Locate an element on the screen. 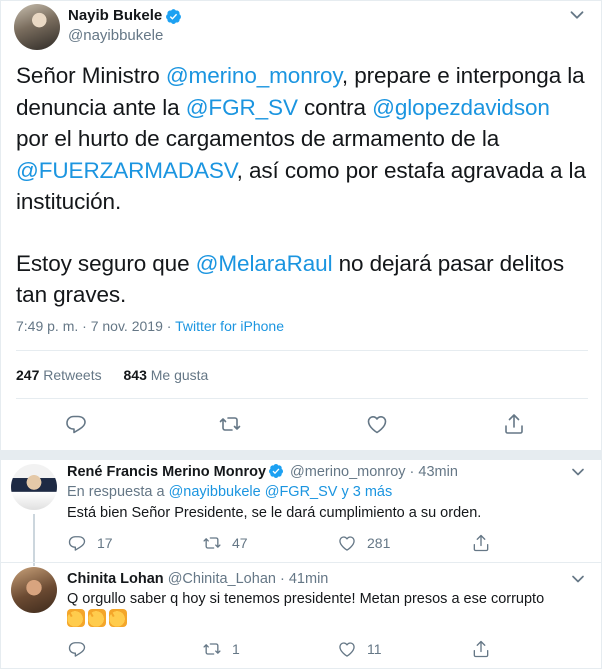 Image resolution: width=602 pixels, height=669 pixels. mention-link: @glopezdavidson is located at coordinates (461, 107).